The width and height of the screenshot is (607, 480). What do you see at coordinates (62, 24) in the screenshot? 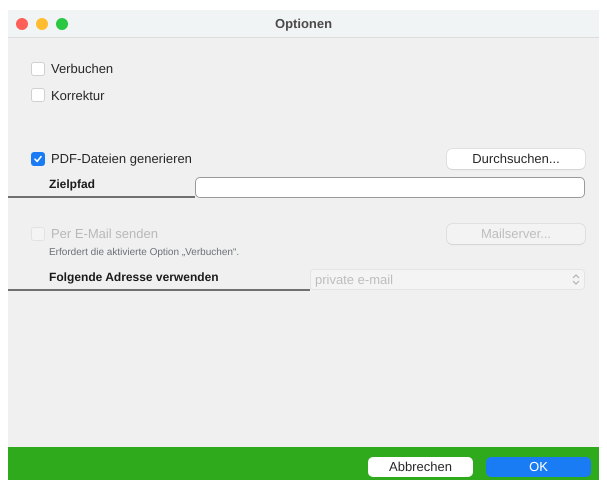
I see `maximize-icon` at bounding box center [62, 24].